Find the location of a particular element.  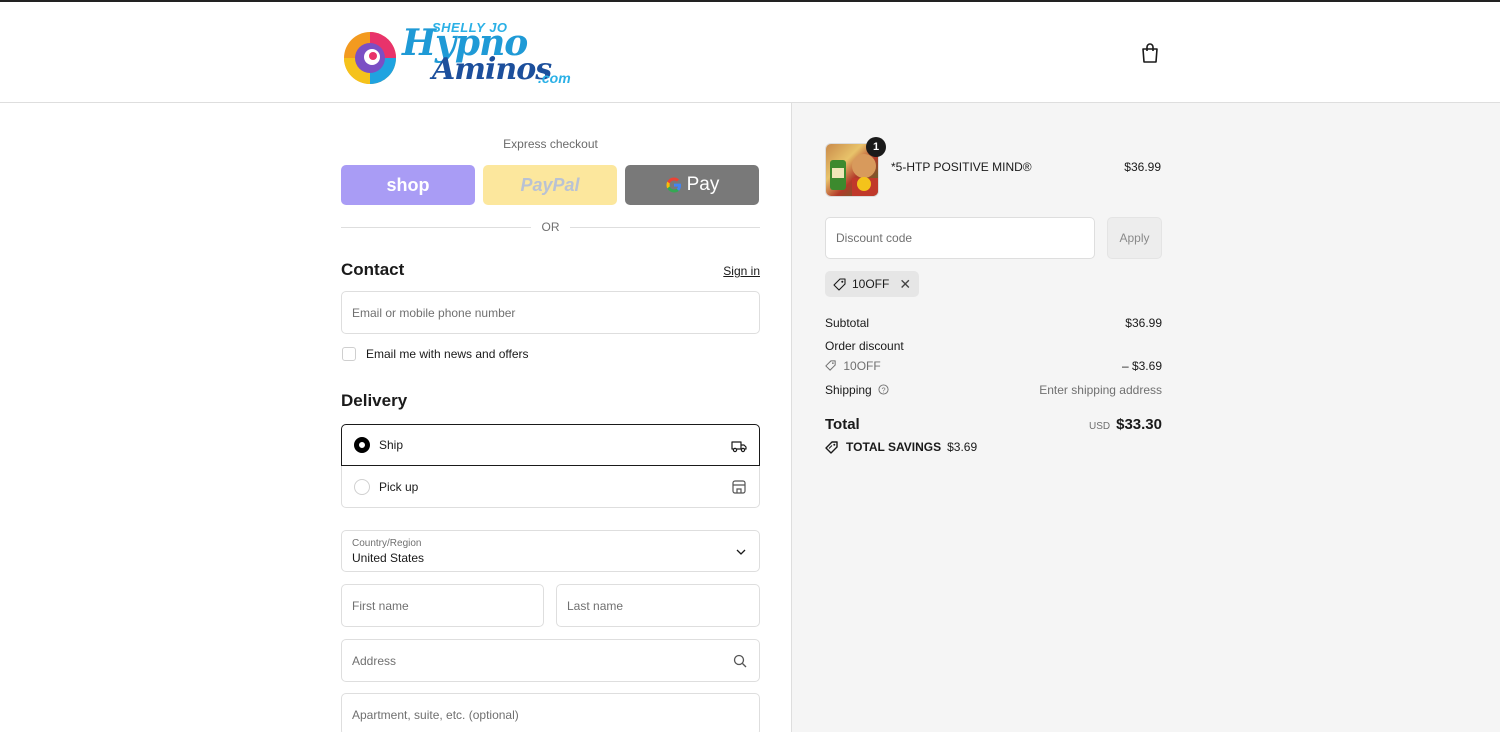

truck-icon is located at coordinates (739, 447).